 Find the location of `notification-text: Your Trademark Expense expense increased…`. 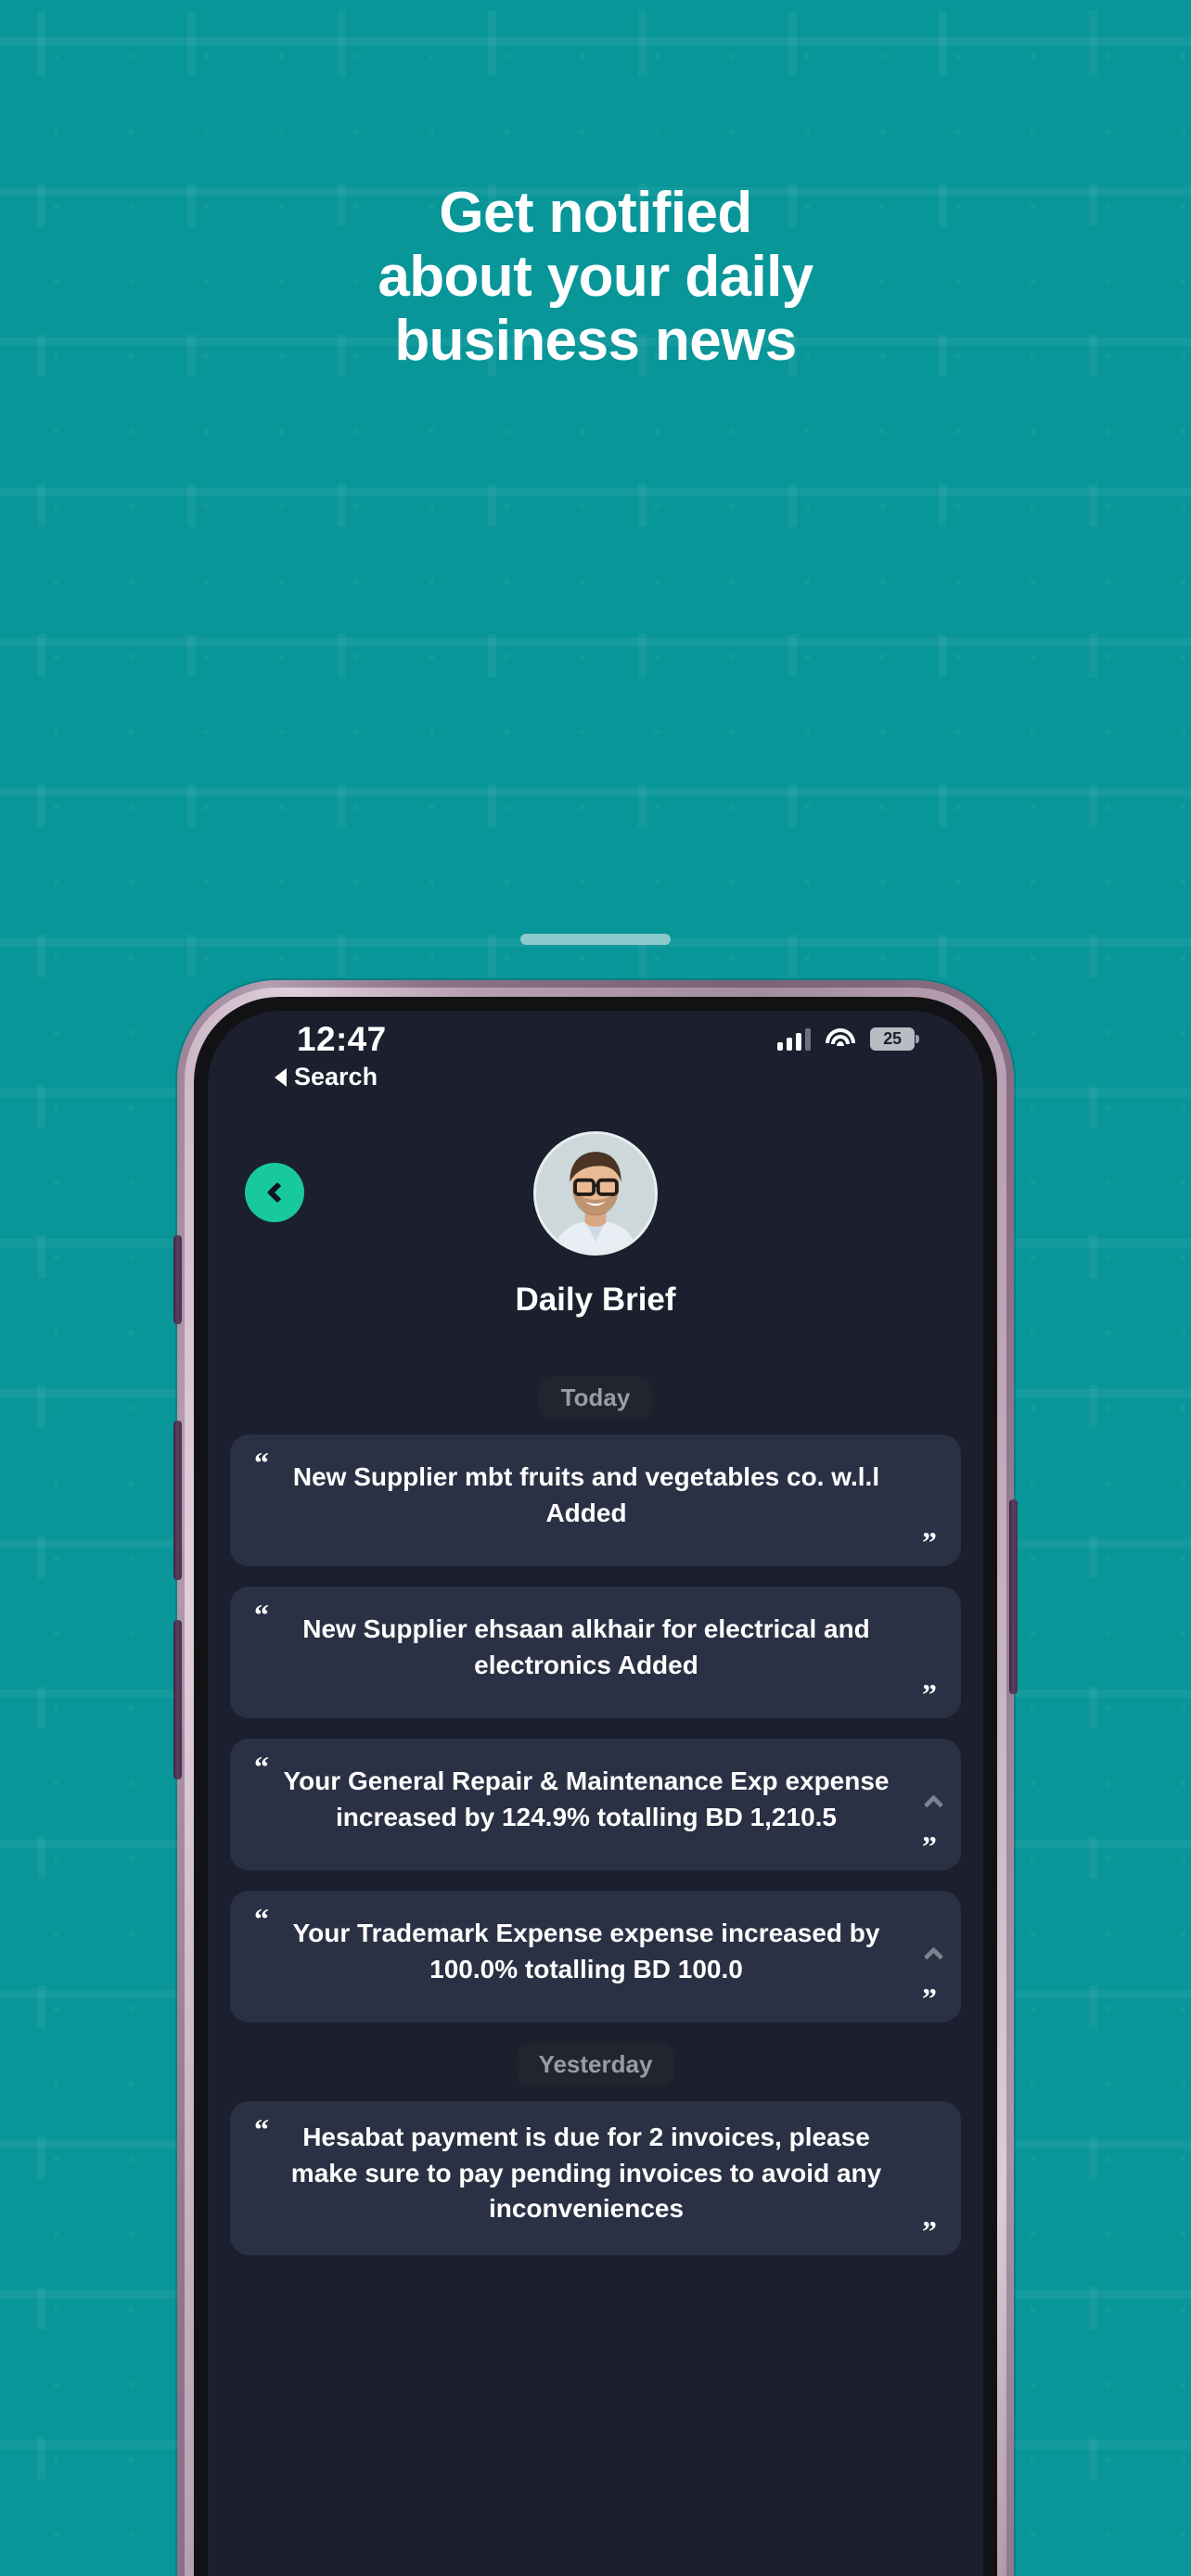

notification-text: Your Trademark Expense expense increased… is located at coordinates (586, 1951).